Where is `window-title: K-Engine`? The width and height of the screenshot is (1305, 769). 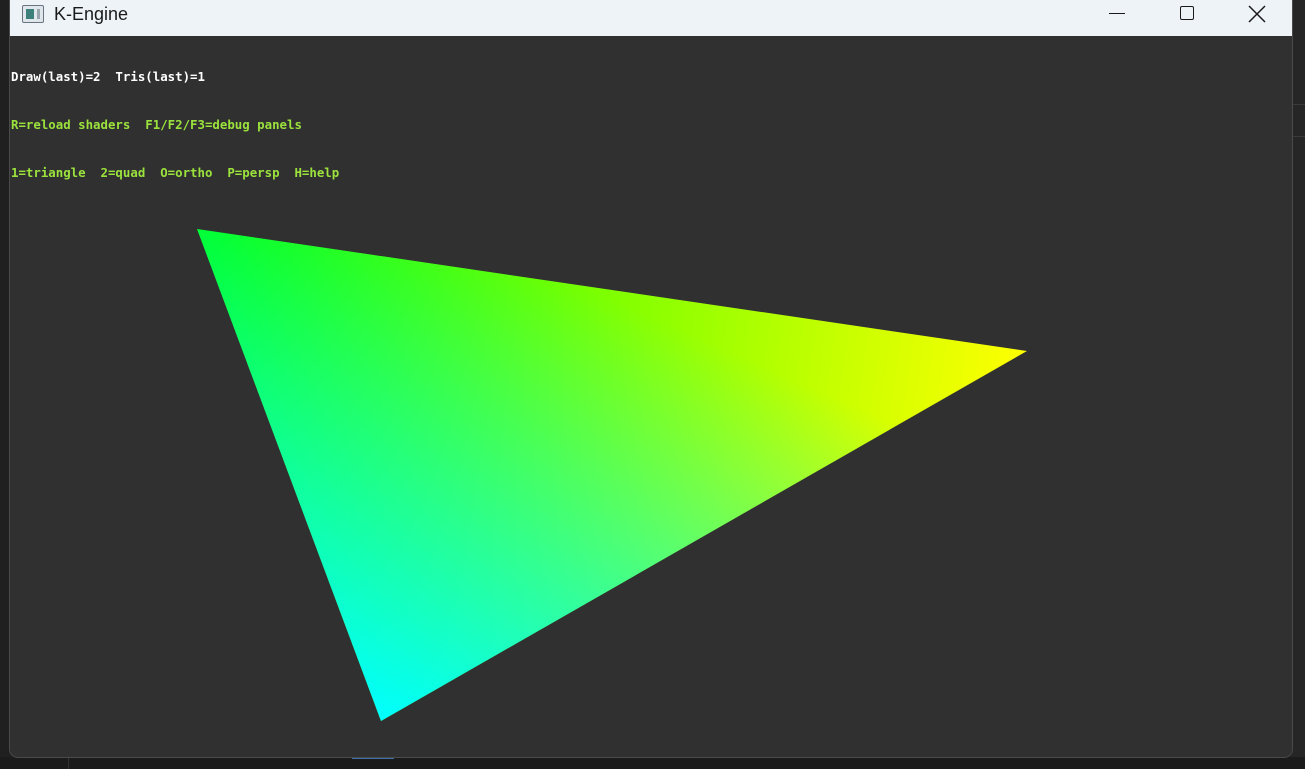 window-title: K-Engine is located at coordinates (91, 14).